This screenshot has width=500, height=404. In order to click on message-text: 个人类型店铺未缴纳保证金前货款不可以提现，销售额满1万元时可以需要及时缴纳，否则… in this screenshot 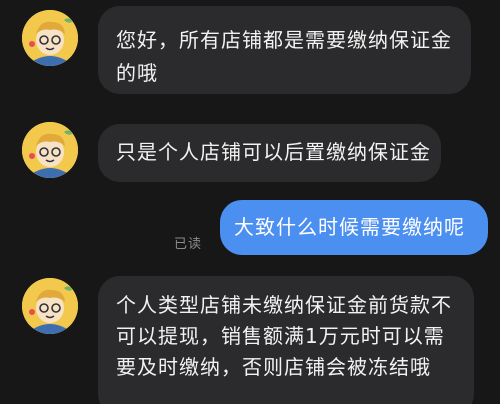, I will do `click(284, 336)`.